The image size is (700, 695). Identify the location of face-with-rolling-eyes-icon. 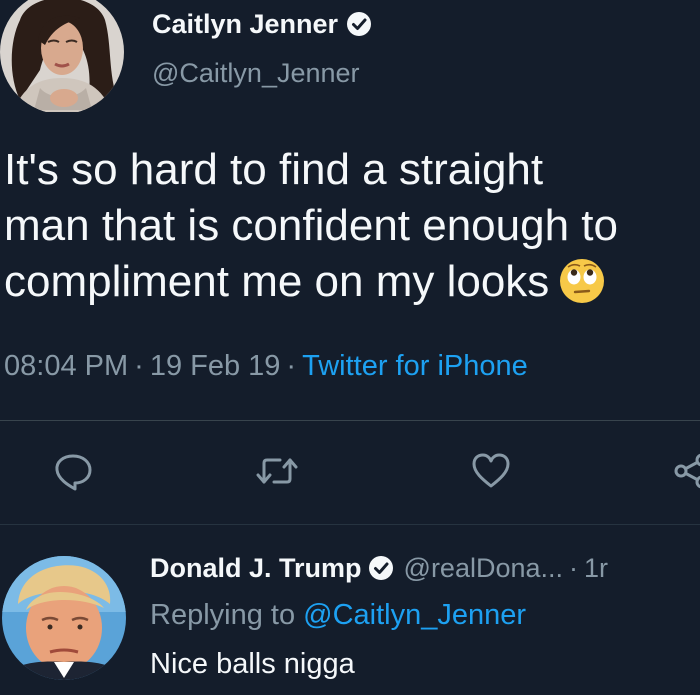
(582, 281).